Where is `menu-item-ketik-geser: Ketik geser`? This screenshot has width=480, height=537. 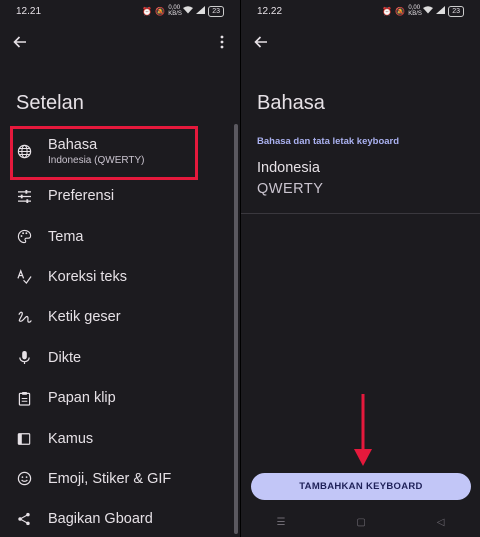
menu-item-ketik-geser: Ketik geser is located at coordinates (116, 317).